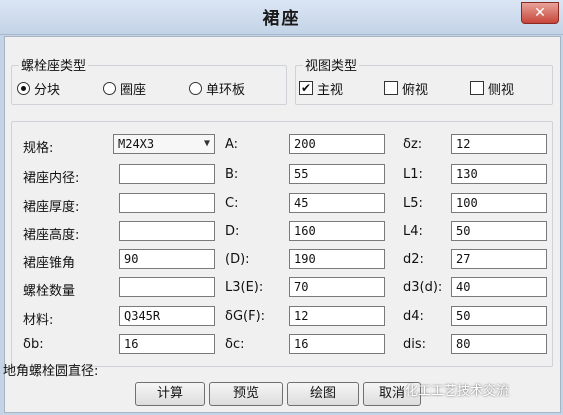 This screenshot has height=415, width=563. Describe the element at coordinates (167, 287) in the screenshot. I see `bolt-count-input` at that location.